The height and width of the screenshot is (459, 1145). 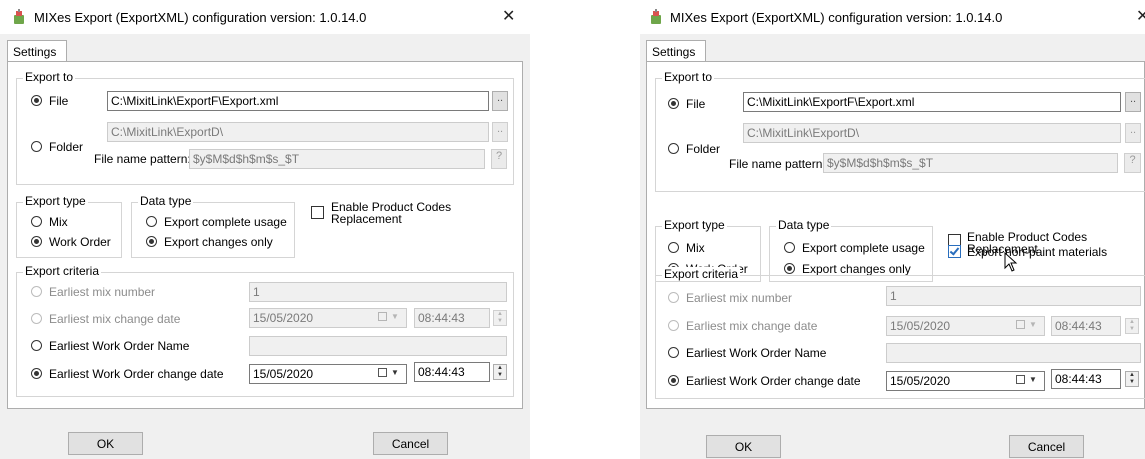 I want to click on non-paint-label: Export non-paint materials, so click(x=1037, y=252).